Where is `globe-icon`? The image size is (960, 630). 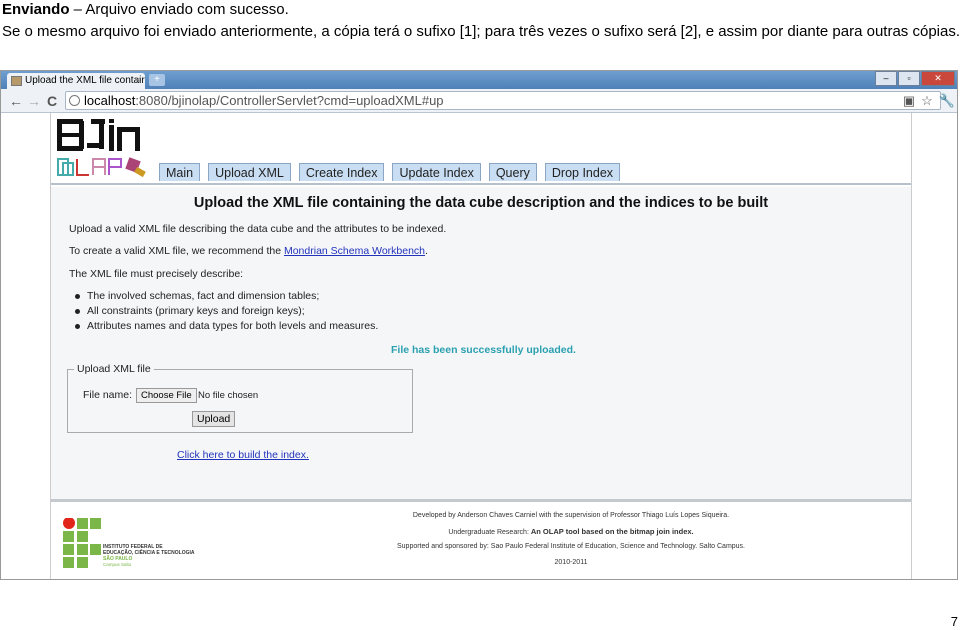
globe-icon is located at coordinates (74, 100).